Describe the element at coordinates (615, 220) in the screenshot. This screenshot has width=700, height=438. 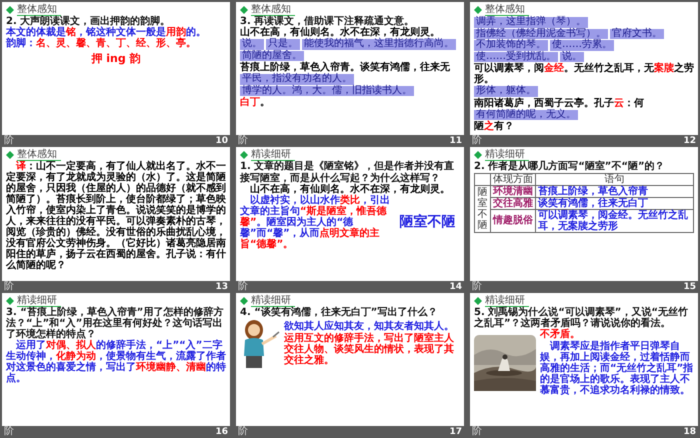
I see `table-cell: 可以调素琴，阅金经。无丝竹之乱耳，无案牍之劳形` at that location.